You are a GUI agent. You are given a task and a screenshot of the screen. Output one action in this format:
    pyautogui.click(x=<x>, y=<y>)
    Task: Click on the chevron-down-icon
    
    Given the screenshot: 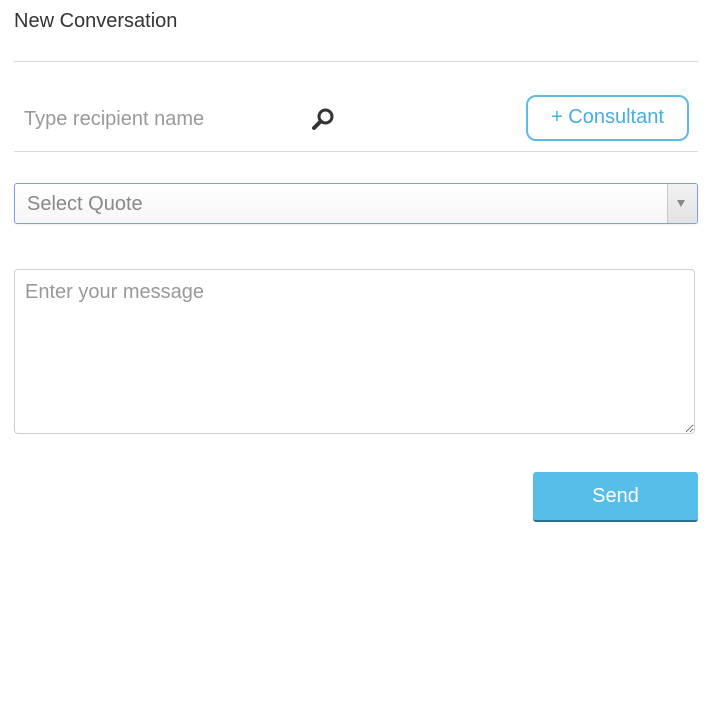 What is the action you would take?
    pyautogui.click(x=681, y=203)
    